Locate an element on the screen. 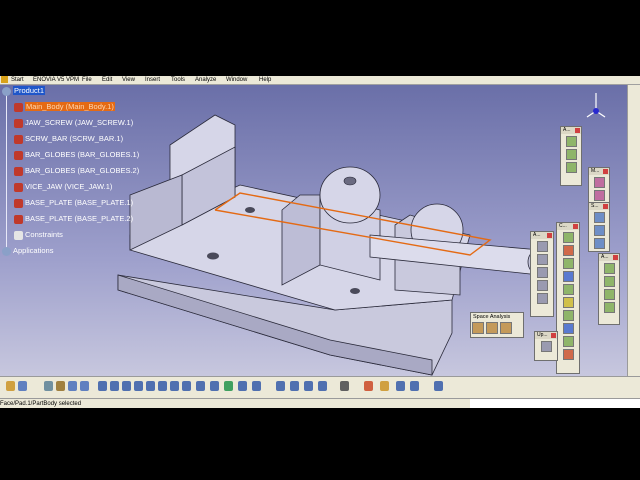 The height and width of the screenshot is (480, 640). clash-icon is located at coordinates (478, 328).